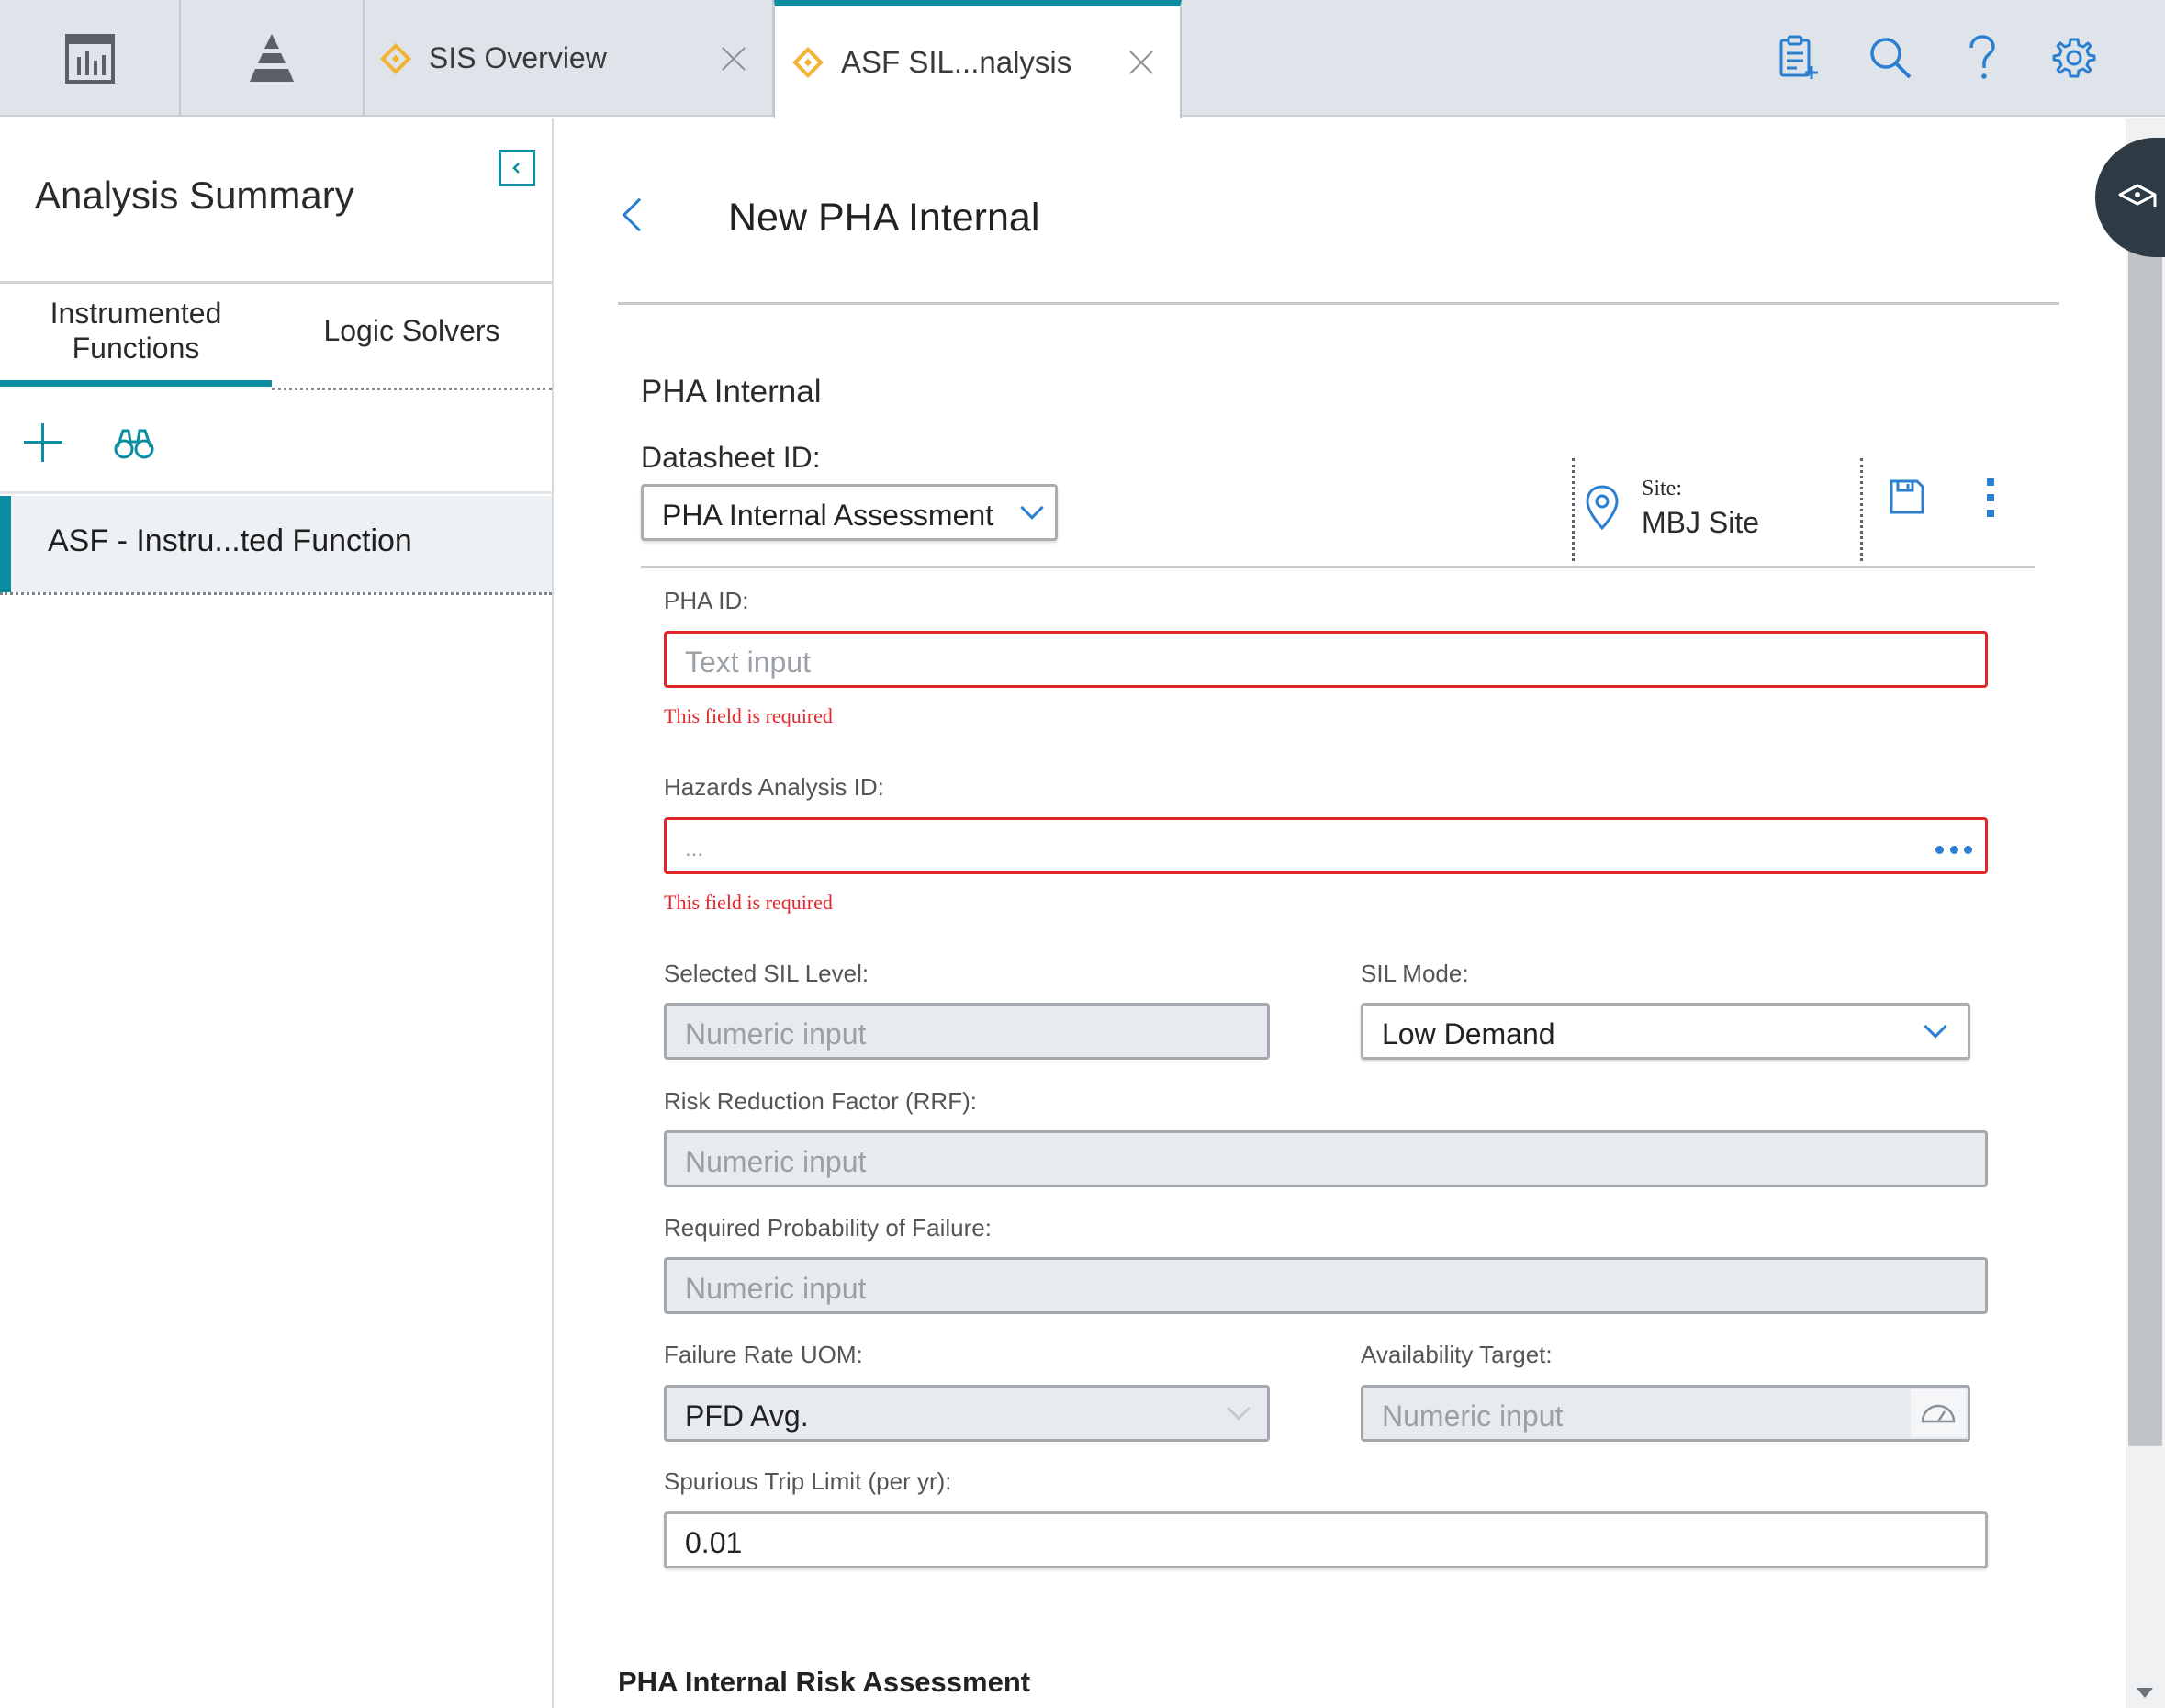  I want to click on pha-id-placeholder: Text input, so click(748, 663).